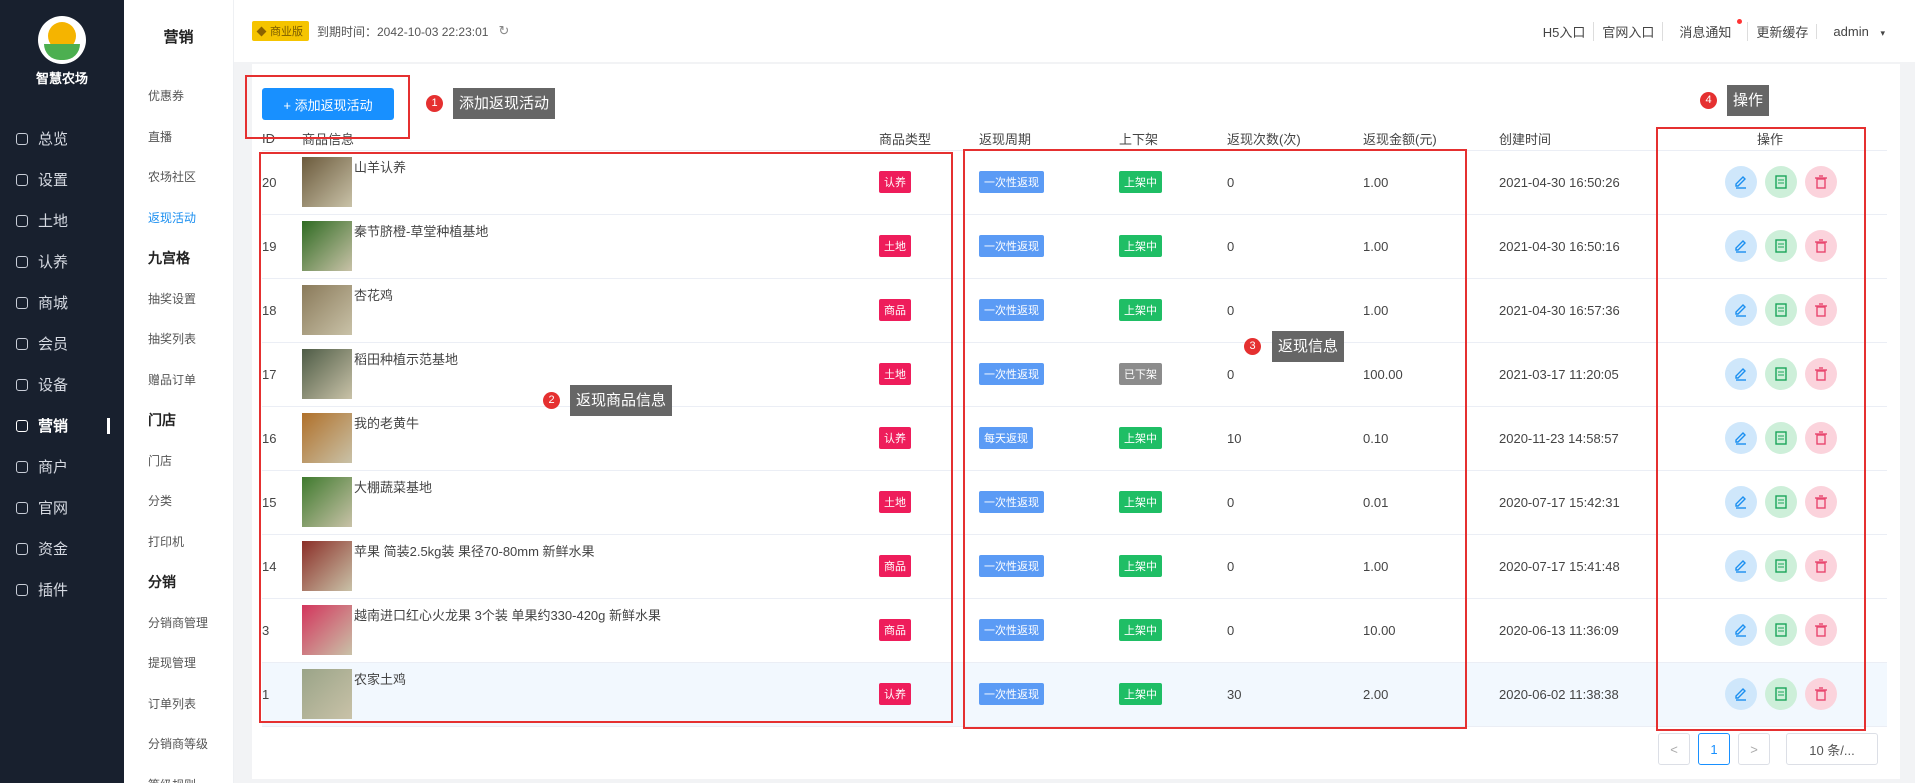 The image size is (1915, 783). Describe the element at coordinates (1714, 749) in the screenshot. I see `page-1-button: 1` at that location.